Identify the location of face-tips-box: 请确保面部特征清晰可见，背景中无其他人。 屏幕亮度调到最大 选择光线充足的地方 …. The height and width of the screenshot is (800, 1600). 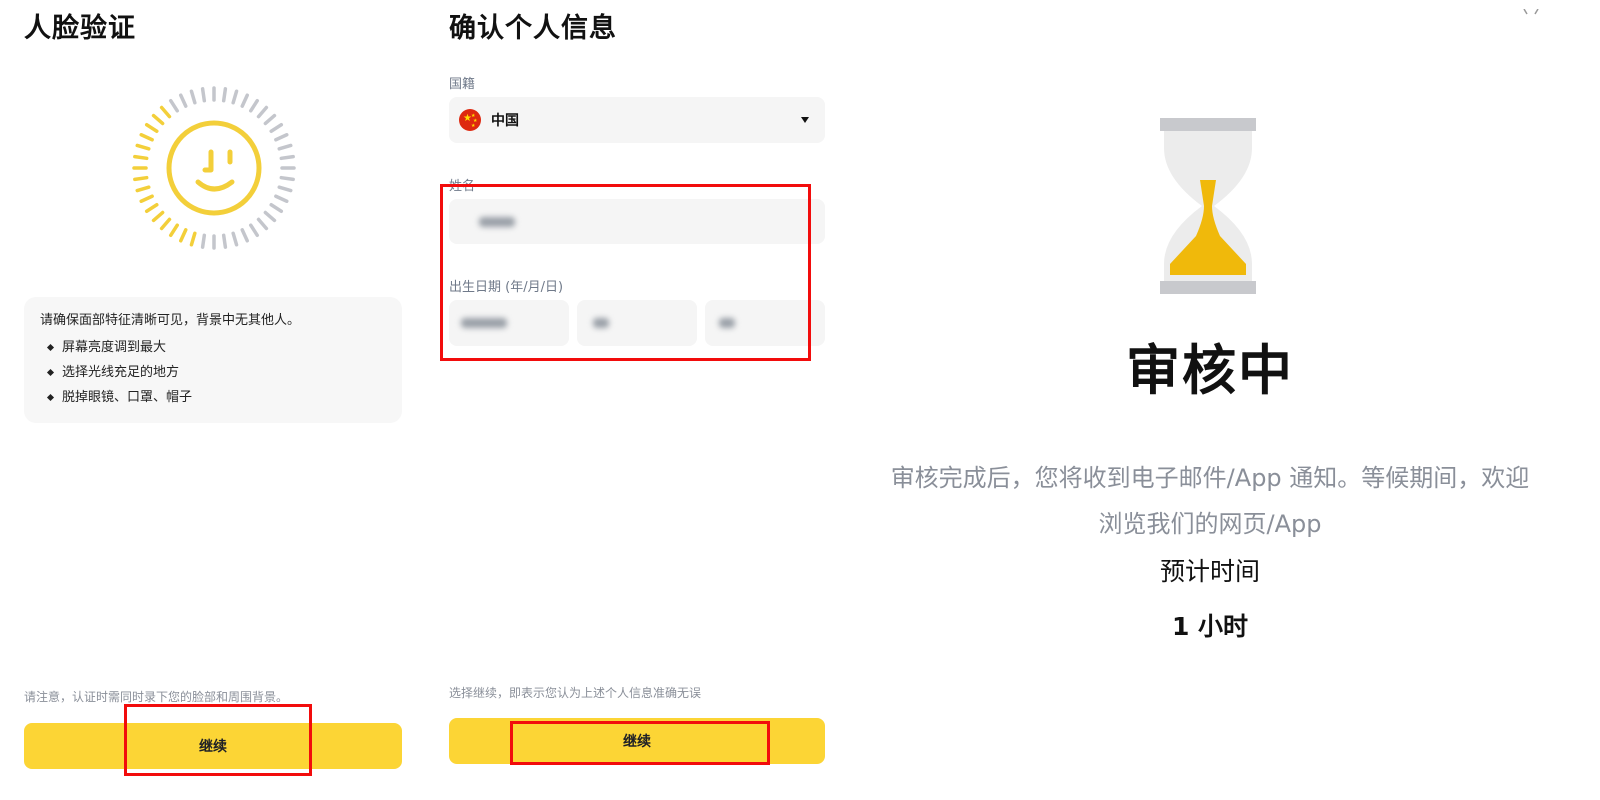
(213, 360).